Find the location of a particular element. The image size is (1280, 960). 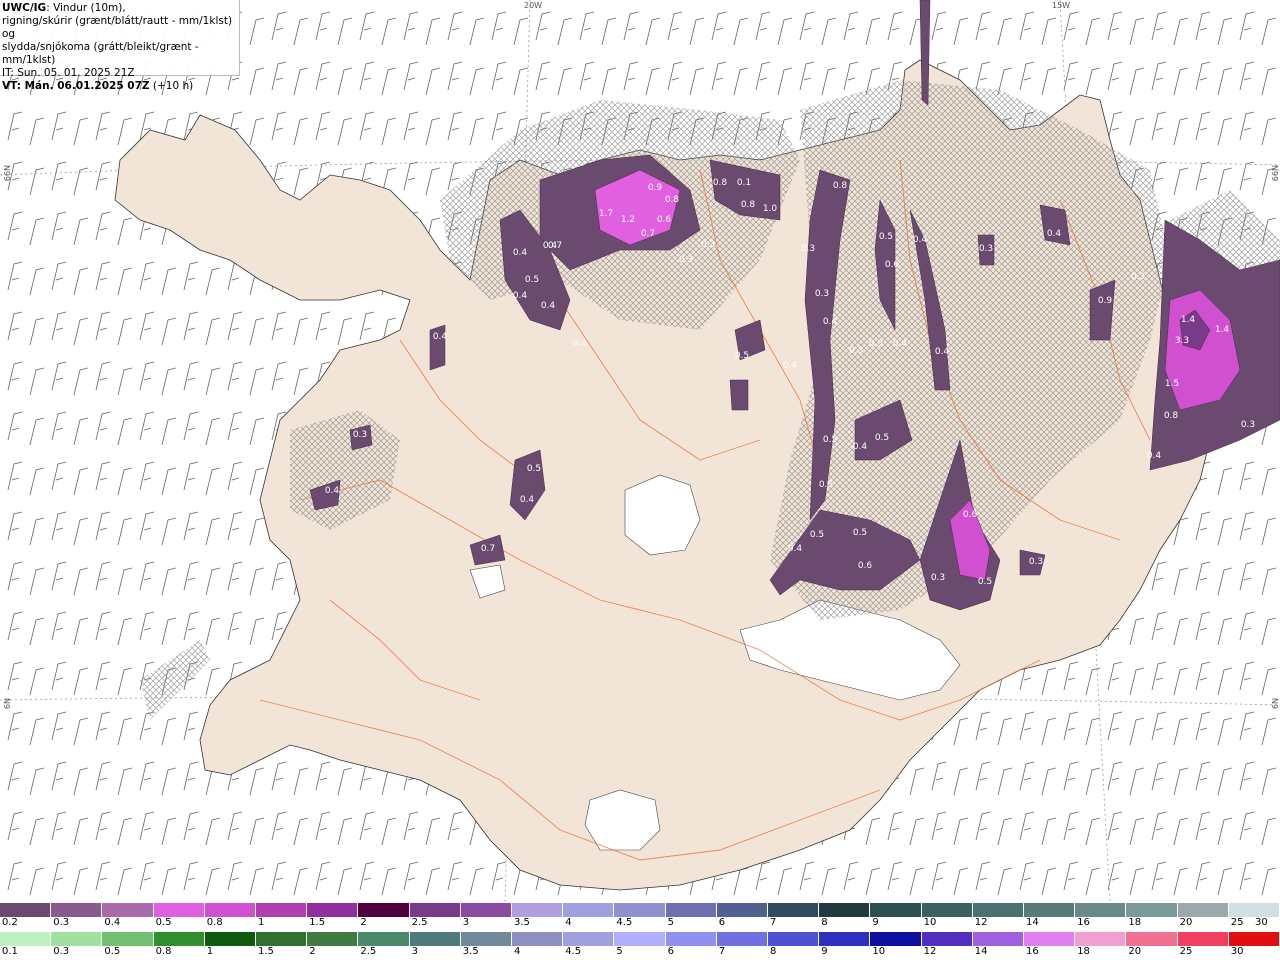

title-line-1: UWC/IG: Vindur (10m), is located at coordinates (119, 8).